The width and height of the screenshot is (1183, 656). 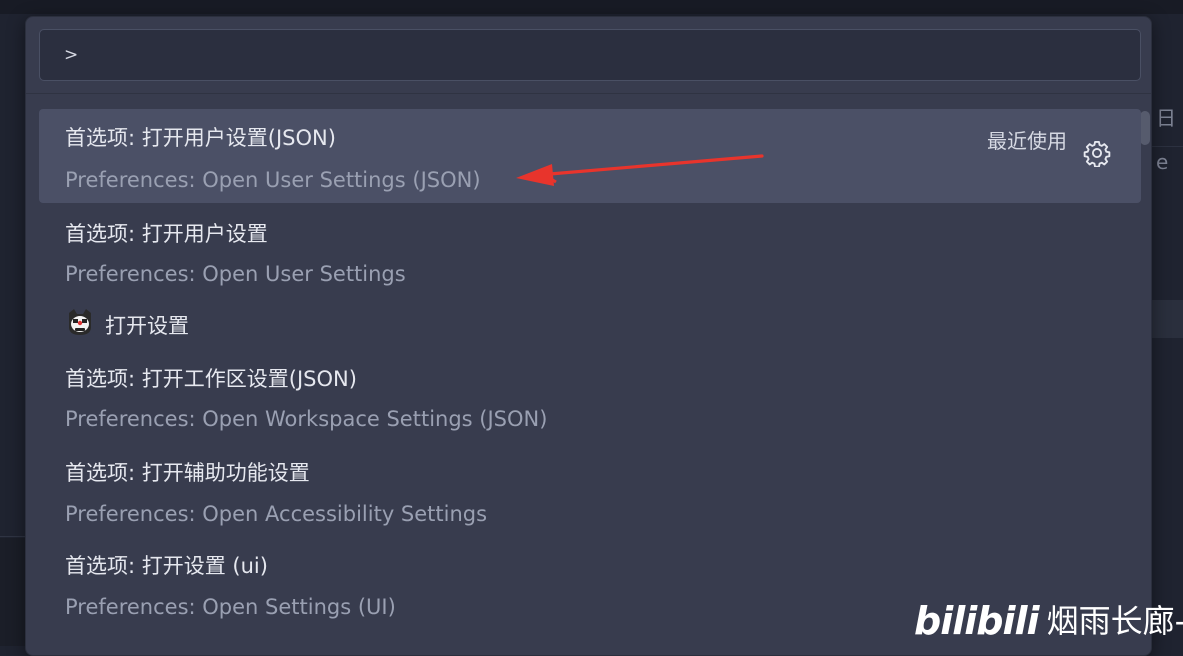 I want to click on bilibili-watermark: bilibili 烟雨长廊-, so click(x=1048, y=621).